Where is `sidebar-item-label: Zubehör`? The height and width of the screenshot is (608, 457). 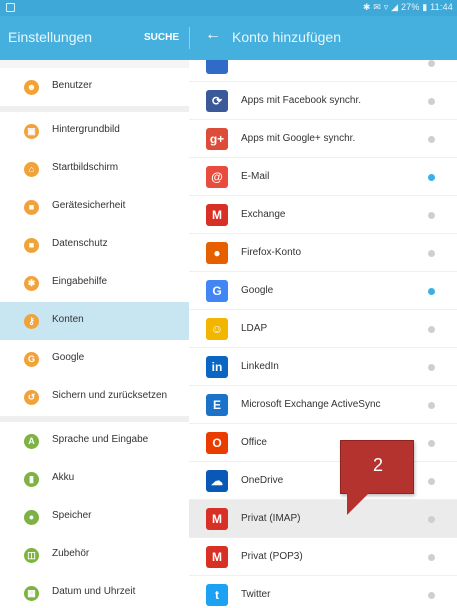 sidebar-item-label: Zubehör is located at coordinates (71, 553).